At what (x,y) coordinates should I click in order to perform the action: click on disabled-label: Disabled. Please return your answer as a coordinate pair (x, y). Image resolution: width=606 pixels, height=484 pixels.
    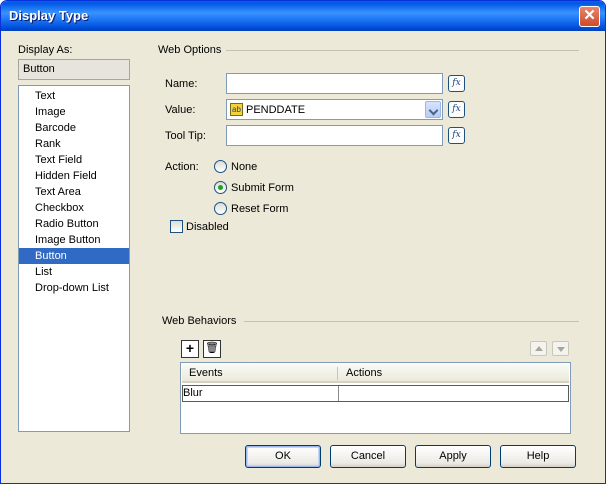
    Looking at the image, I should click on (207, 227).